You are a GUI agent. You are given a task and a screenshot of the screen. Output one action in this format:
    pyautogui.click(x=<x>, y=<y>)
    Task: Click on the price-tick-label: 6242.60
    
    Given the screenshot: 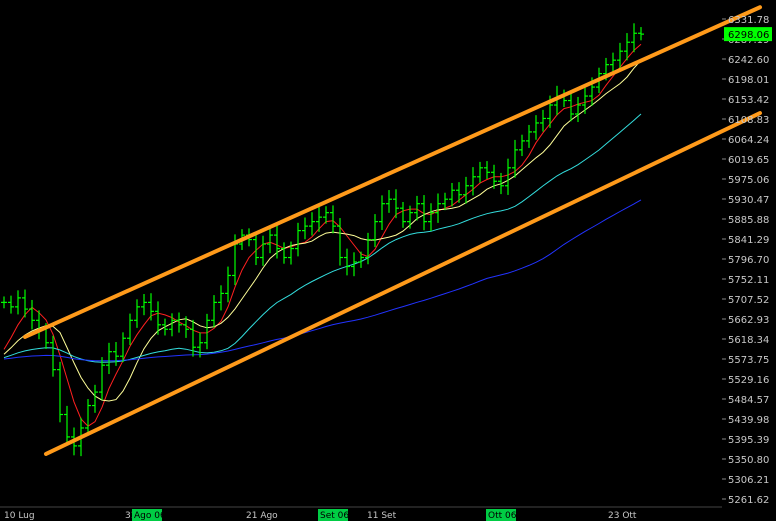 What is the action you would take?
    pyautogui.click(x=748, y=60)
    